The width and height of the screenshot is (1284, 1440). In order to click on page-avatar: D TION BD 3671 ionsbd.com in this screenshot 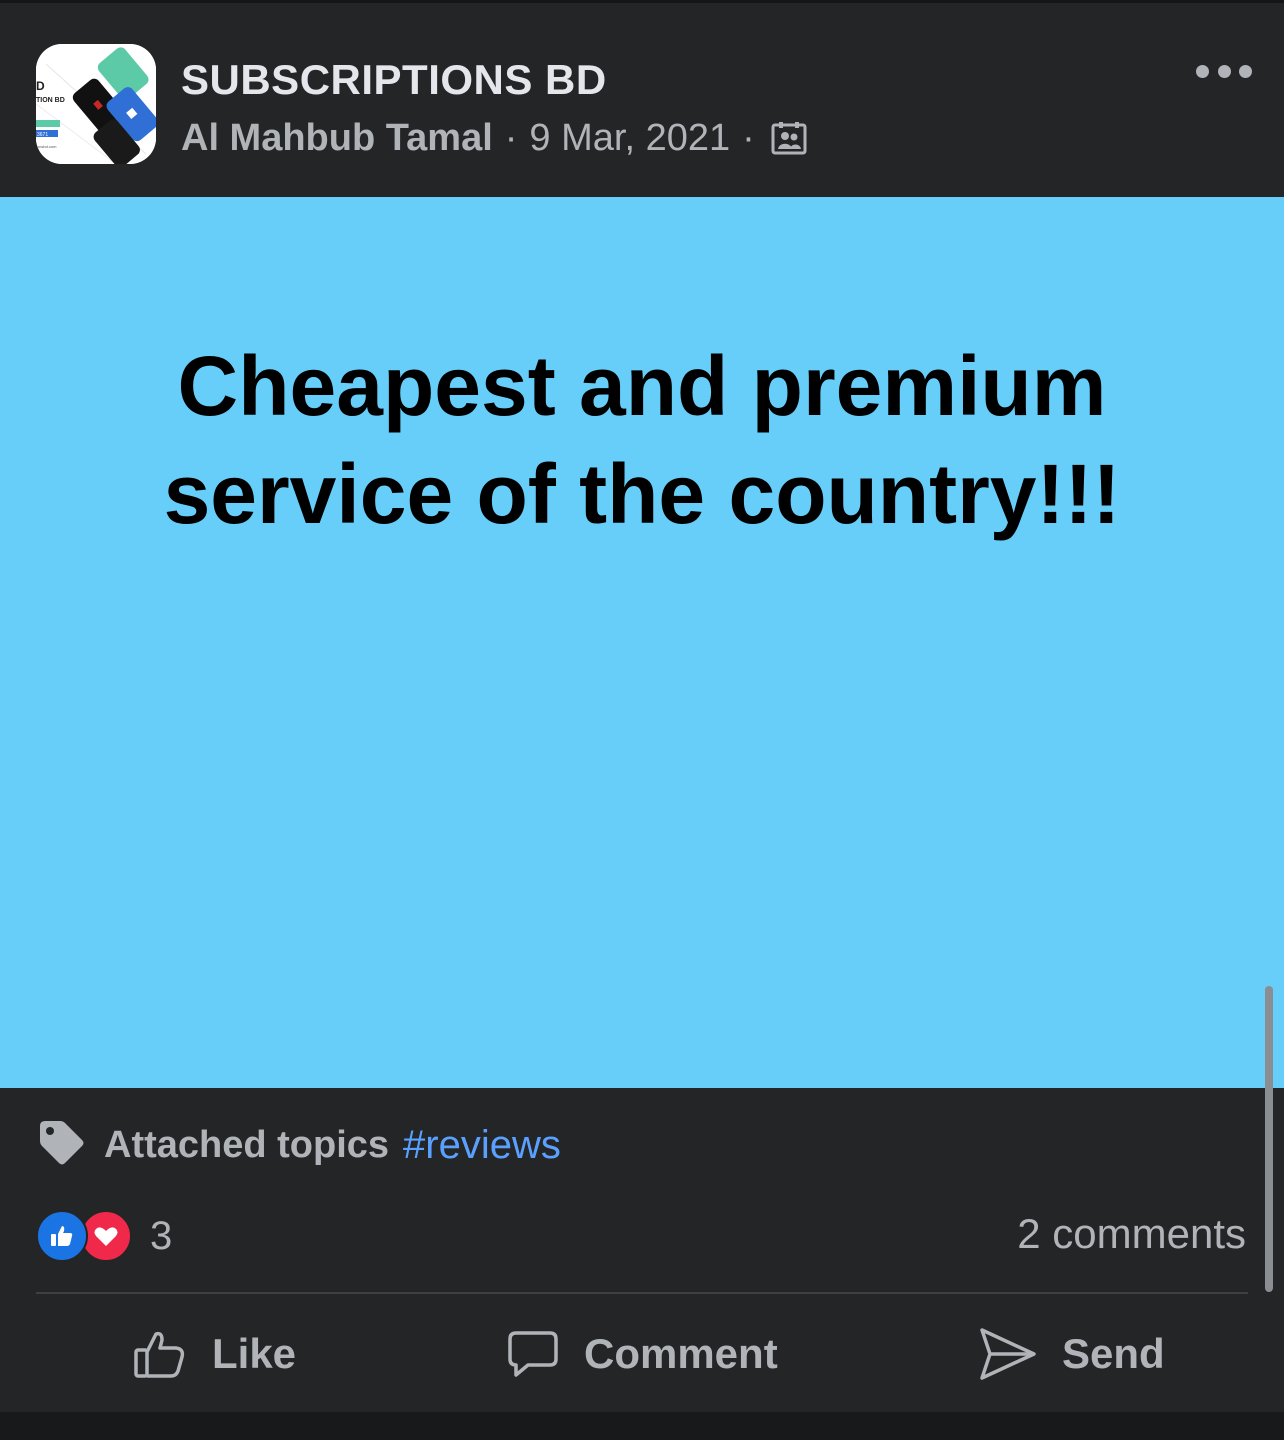, I will do `click(96, 104)`.